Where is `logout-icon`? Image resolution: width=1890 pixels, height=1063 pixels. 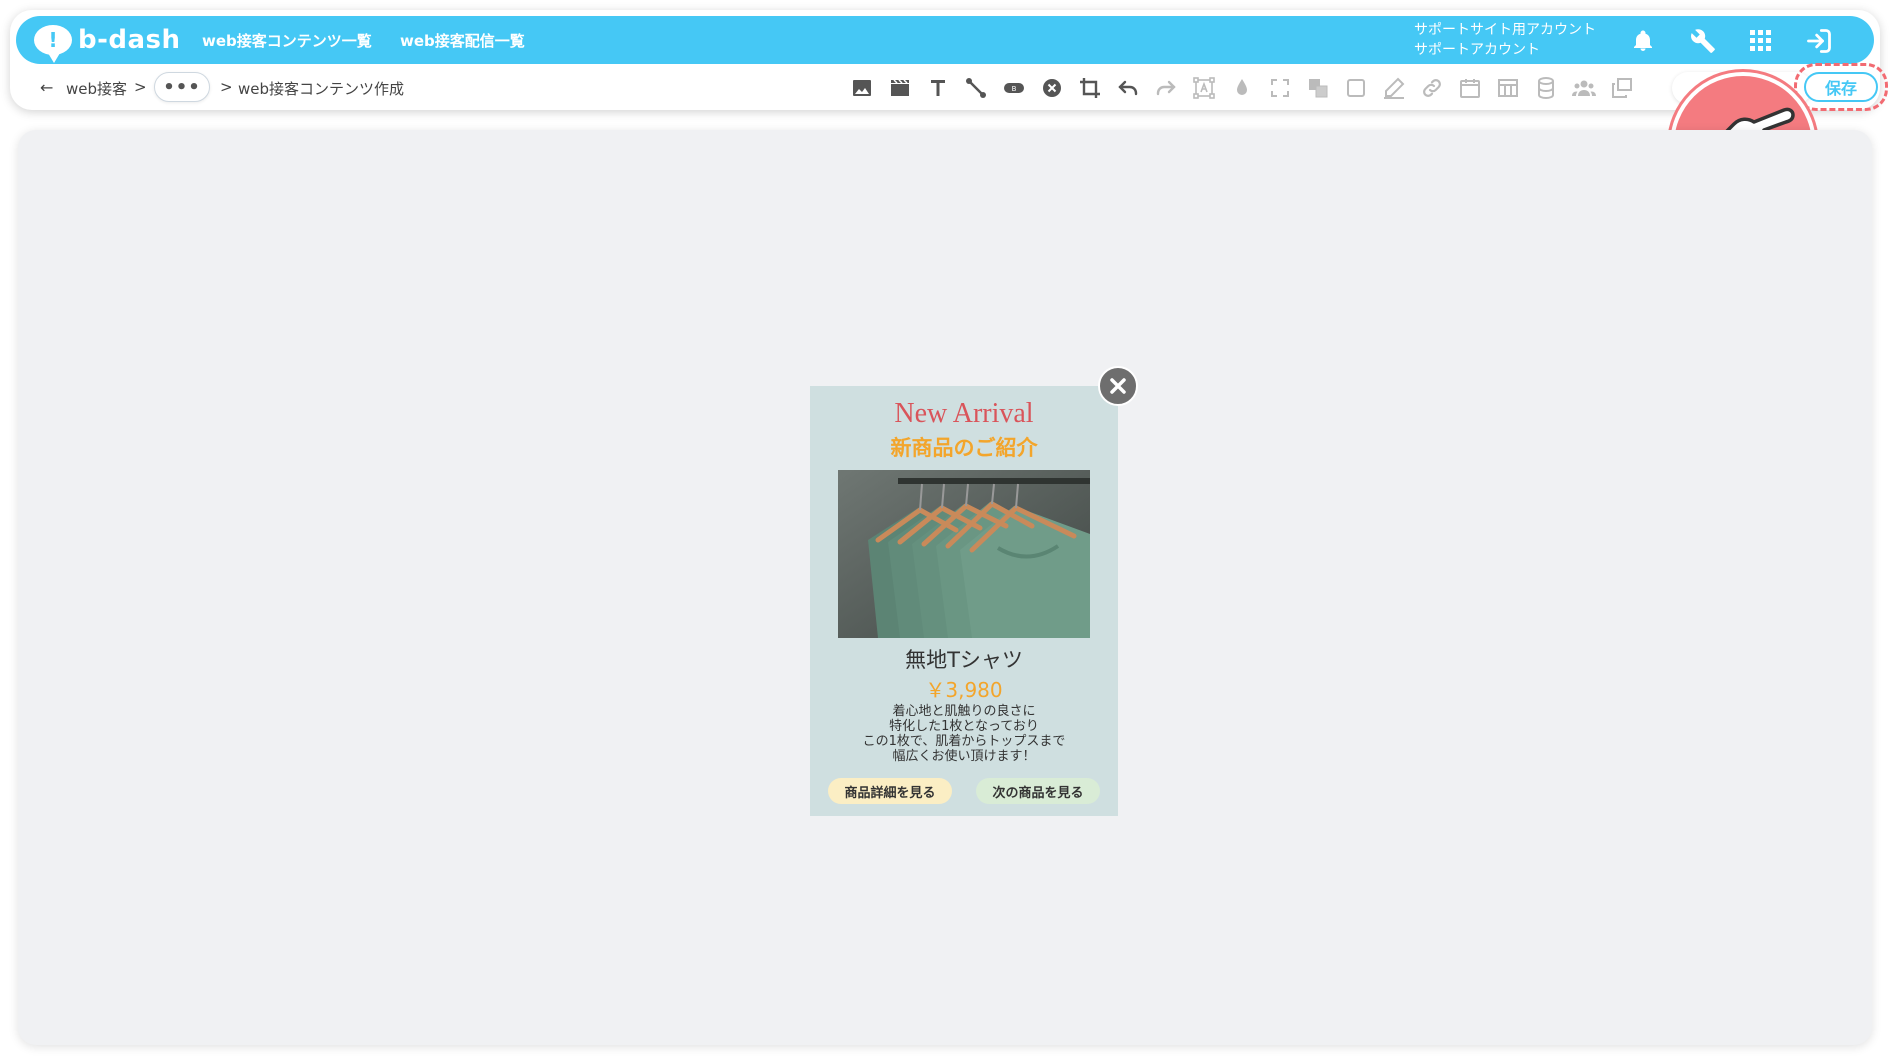
logout-icon is located at coordinates (1819, 41).